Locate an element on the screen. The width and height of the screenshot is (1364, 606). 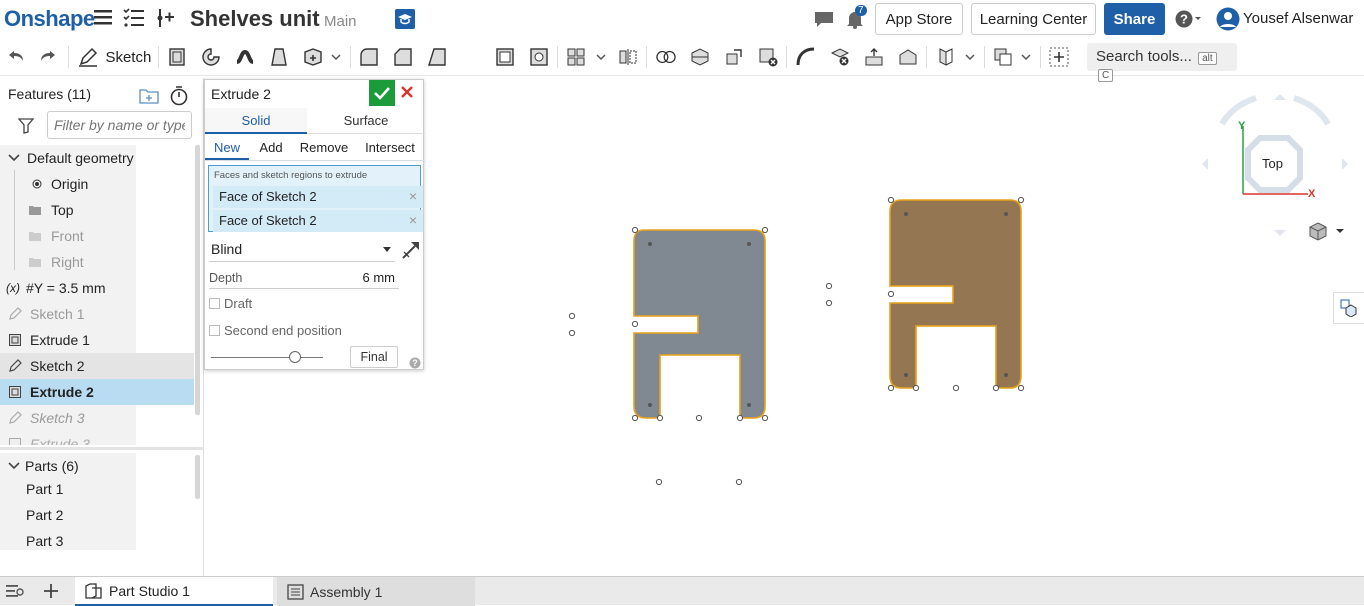
learning-center-button: Learning Center is located at coordinates (1033, 19).